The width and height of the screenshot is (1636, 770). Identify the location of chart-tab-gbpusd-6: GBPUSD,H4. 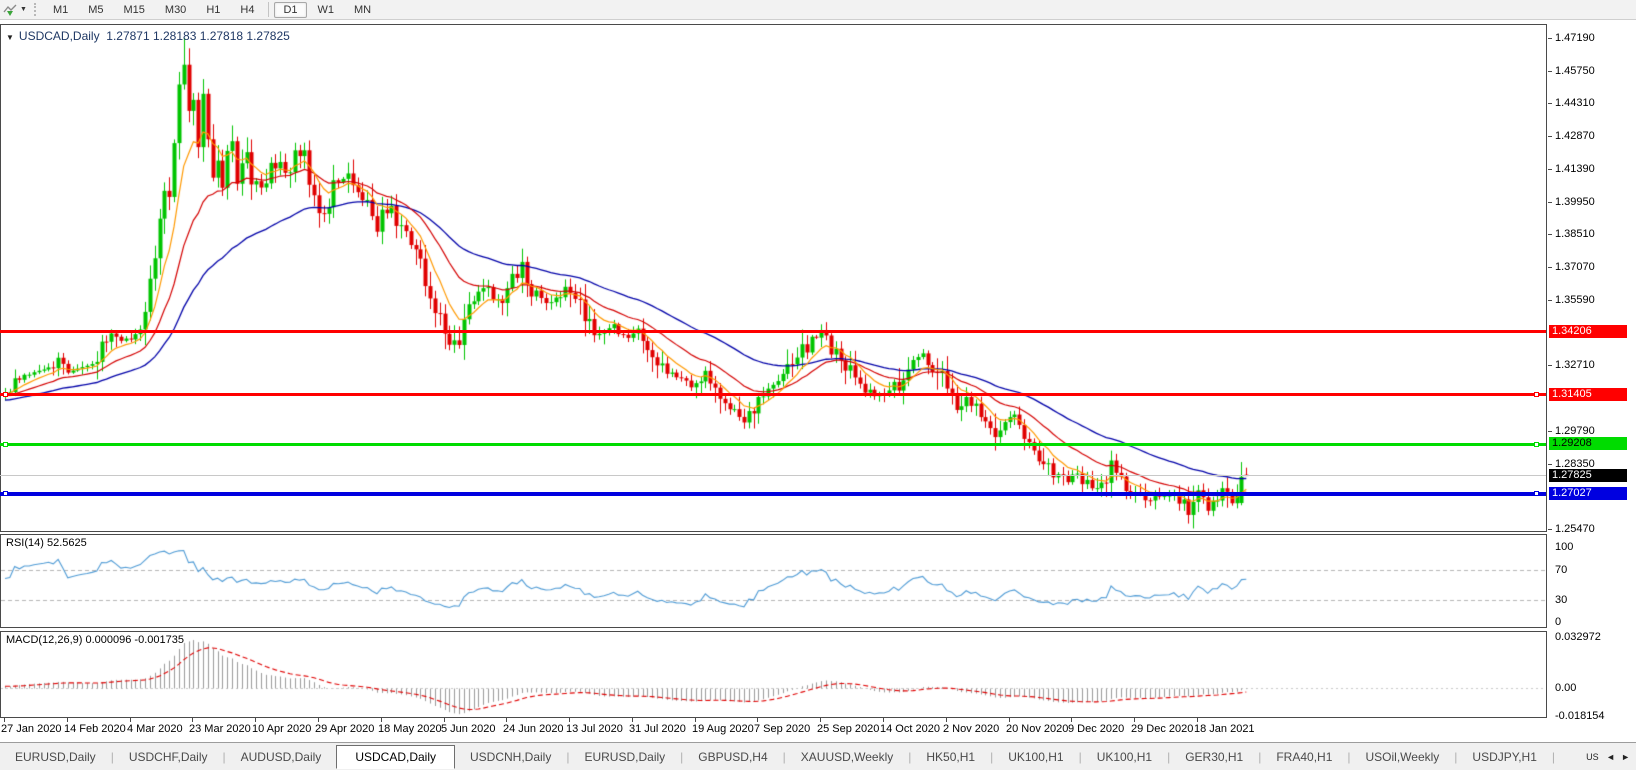
(732, 757).